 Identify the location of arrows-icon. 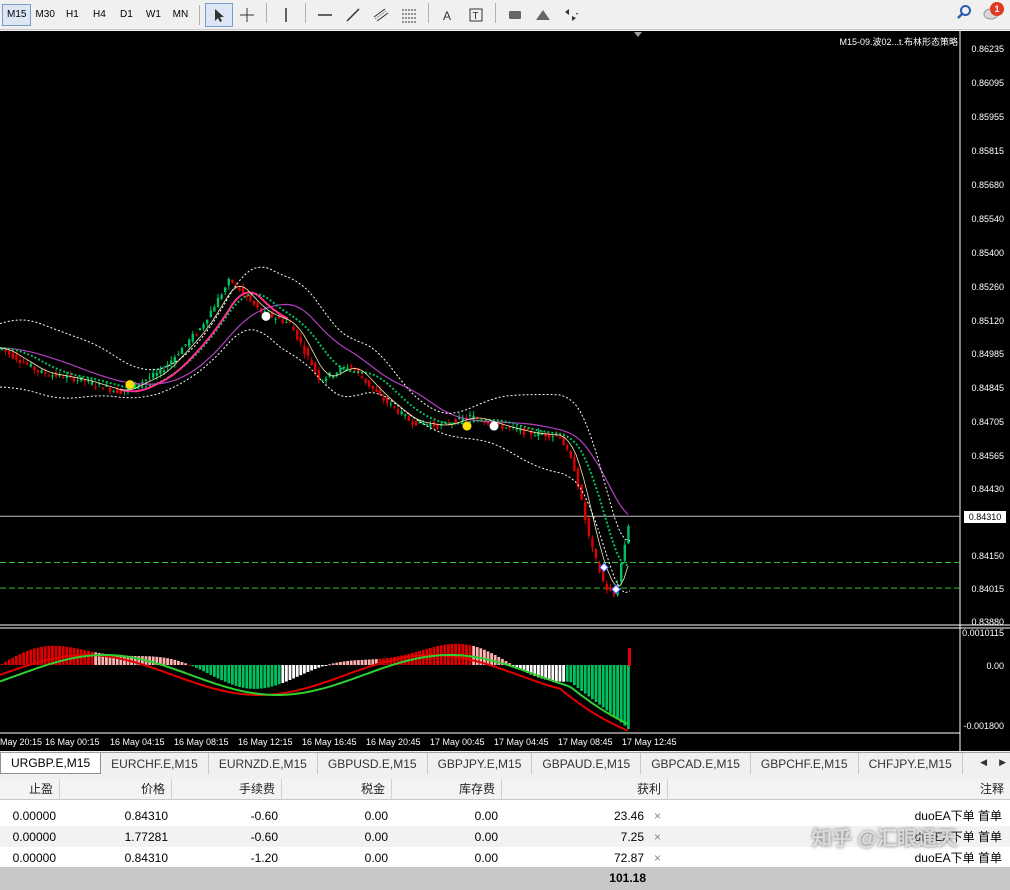
(571, 15).